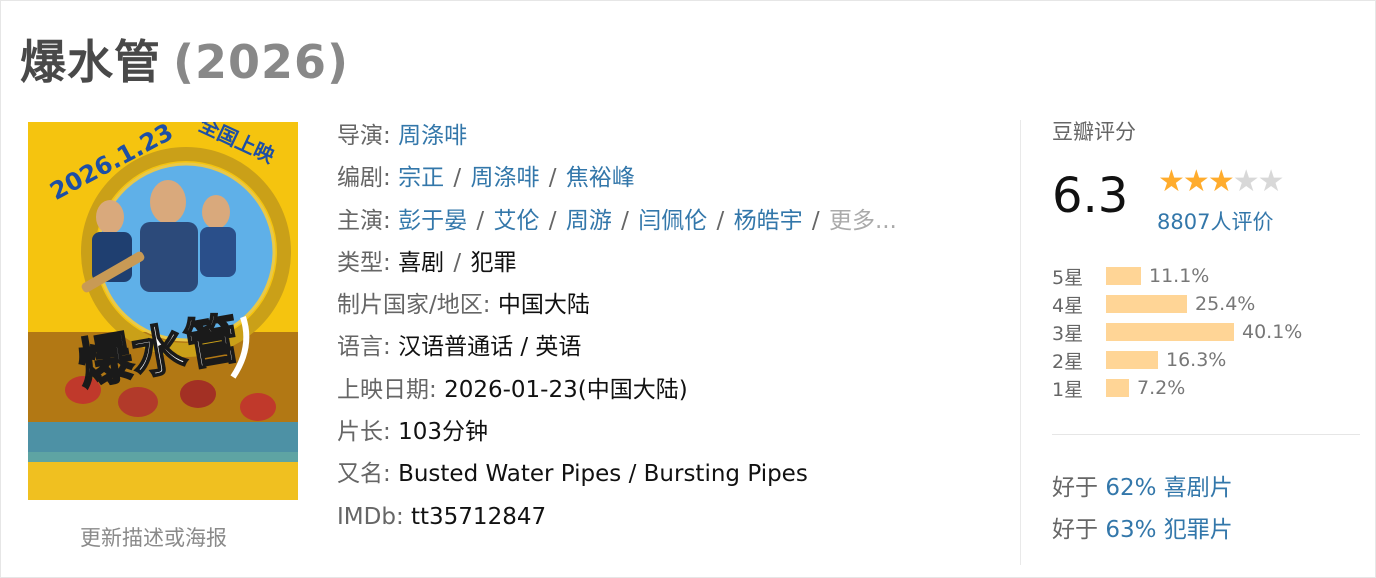 The width and height of the screenshot is (1376, 578). What do you see at coordinates (421, 262) in the screenshot?
I see `genre-value: 喜剧` at bounding box center [421, 262].